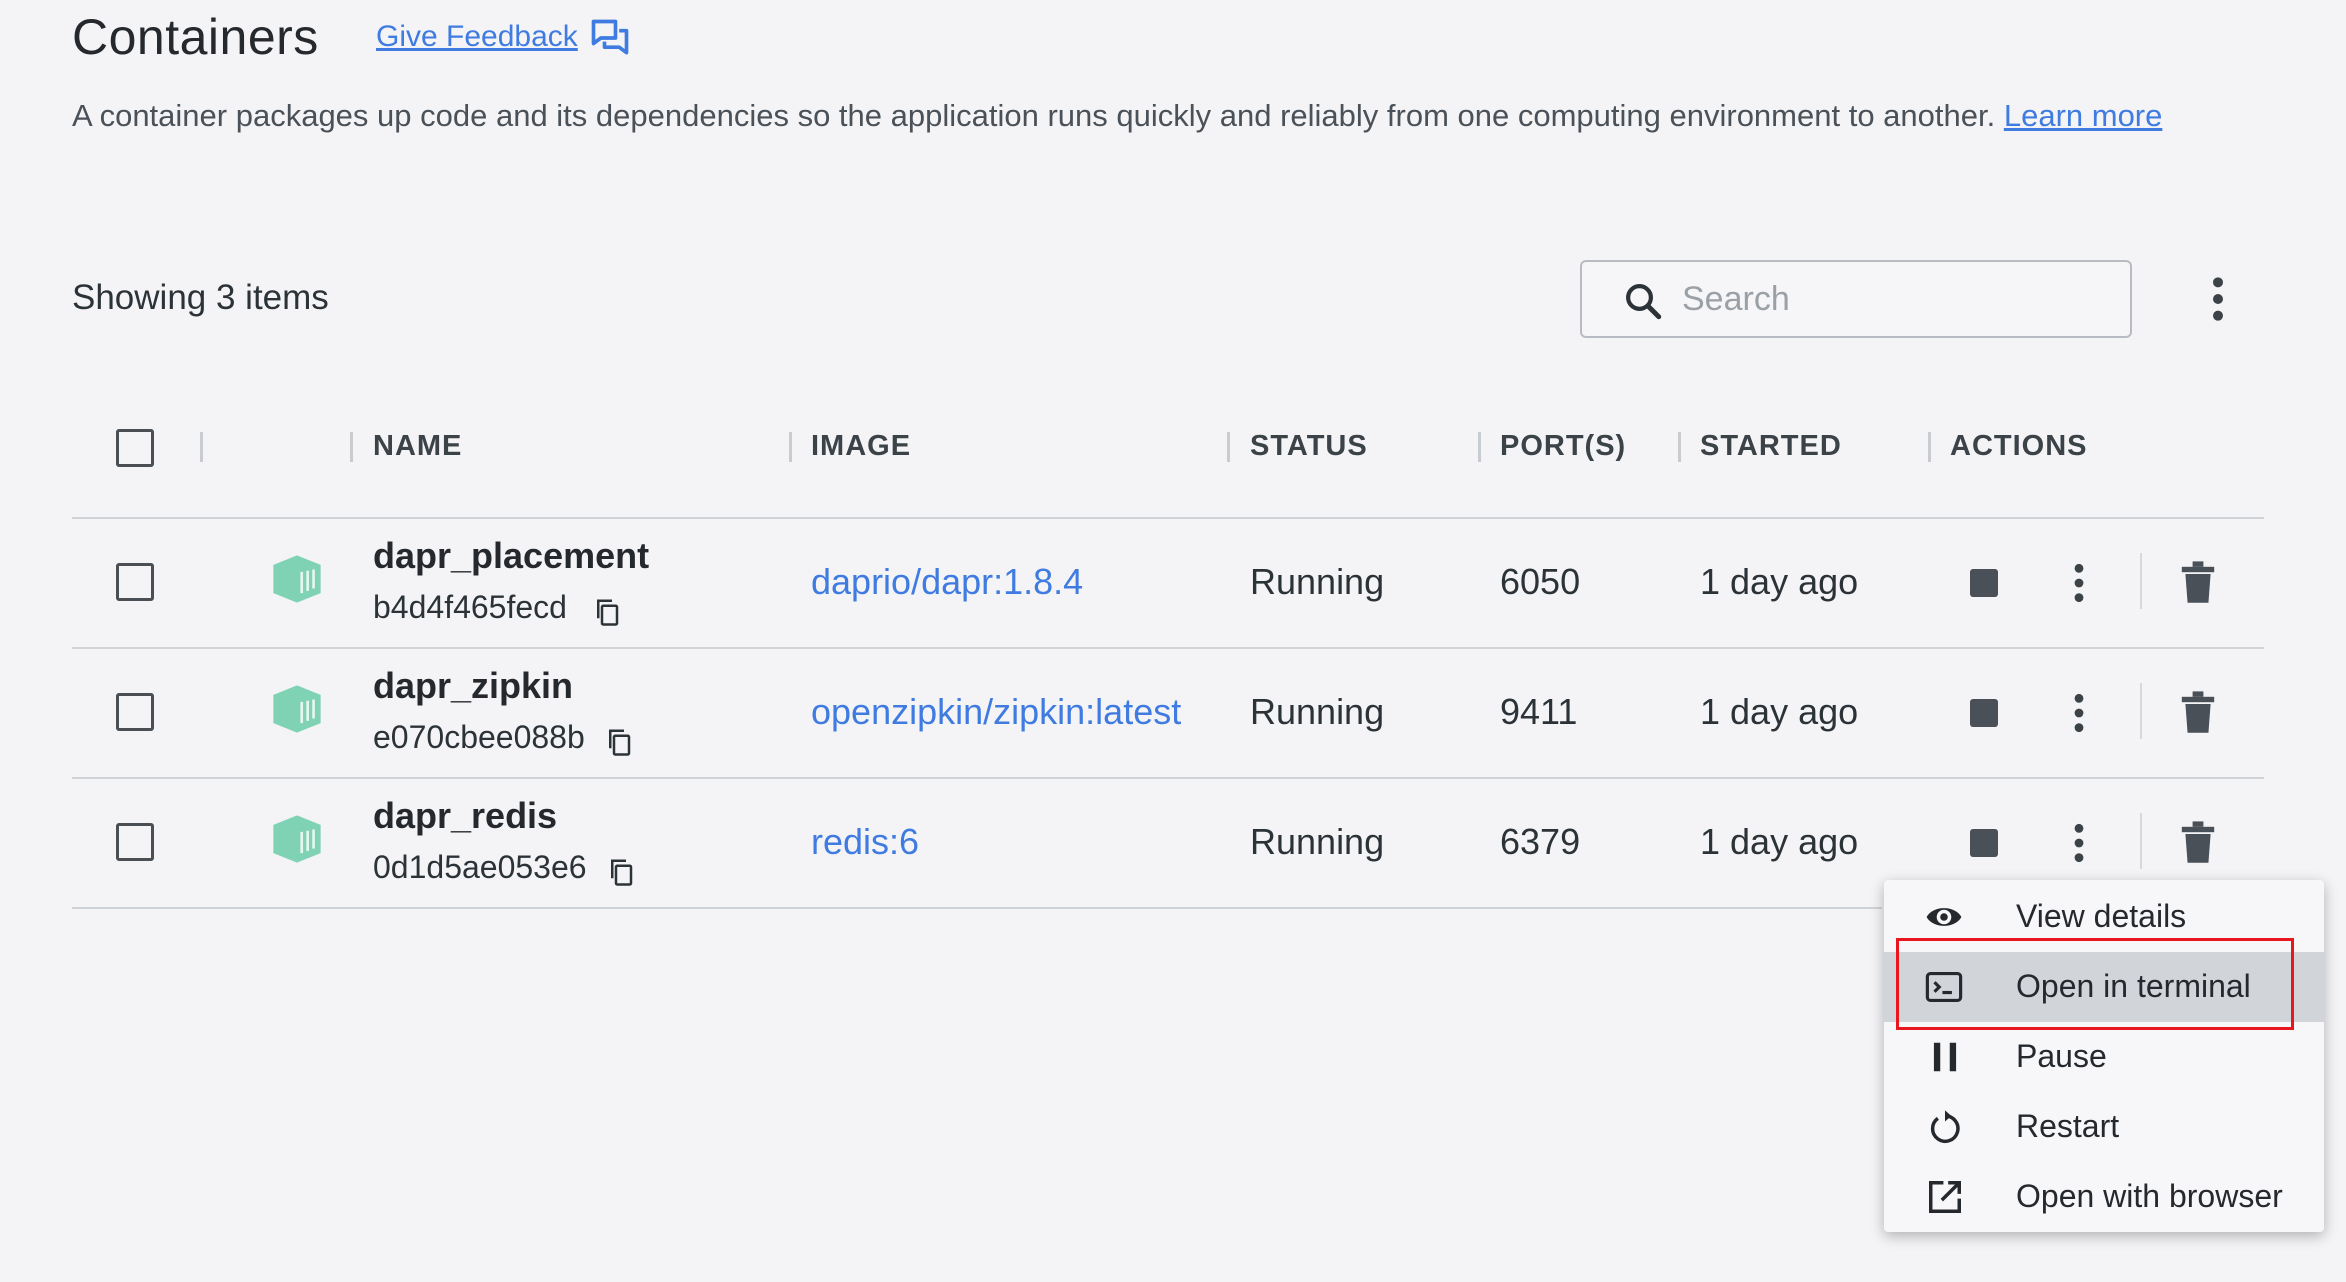  What do you see at coordinates (479, 737) in the screenshot?
I see `container-id: e070cbee088b` at bounding box center [479, 737].